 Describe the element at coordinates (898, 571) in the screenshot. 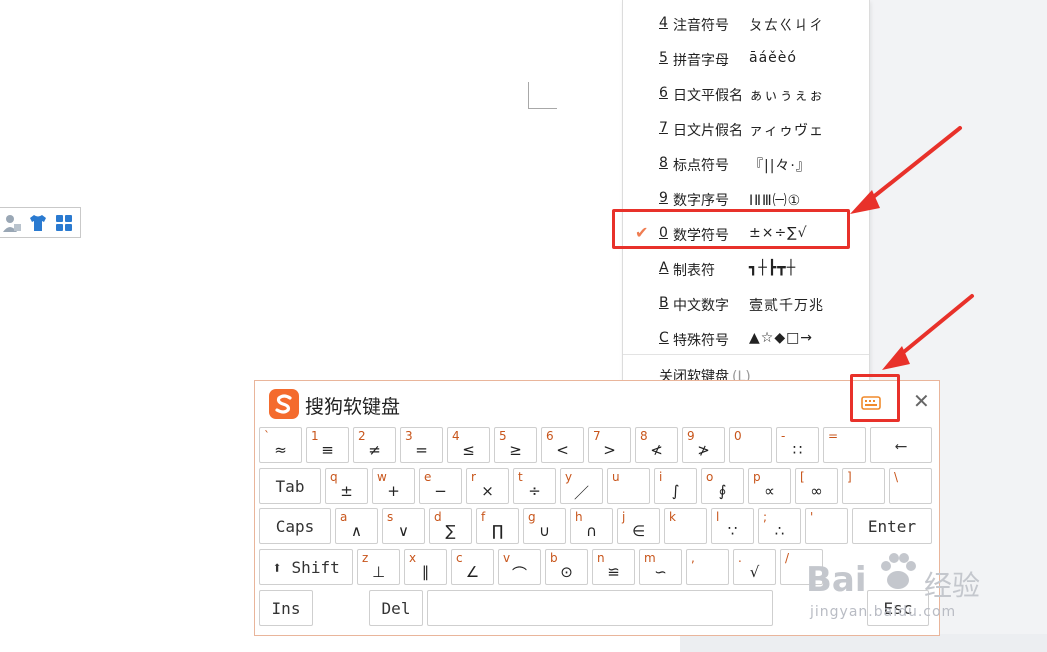

I see `paw-icon` at that location.